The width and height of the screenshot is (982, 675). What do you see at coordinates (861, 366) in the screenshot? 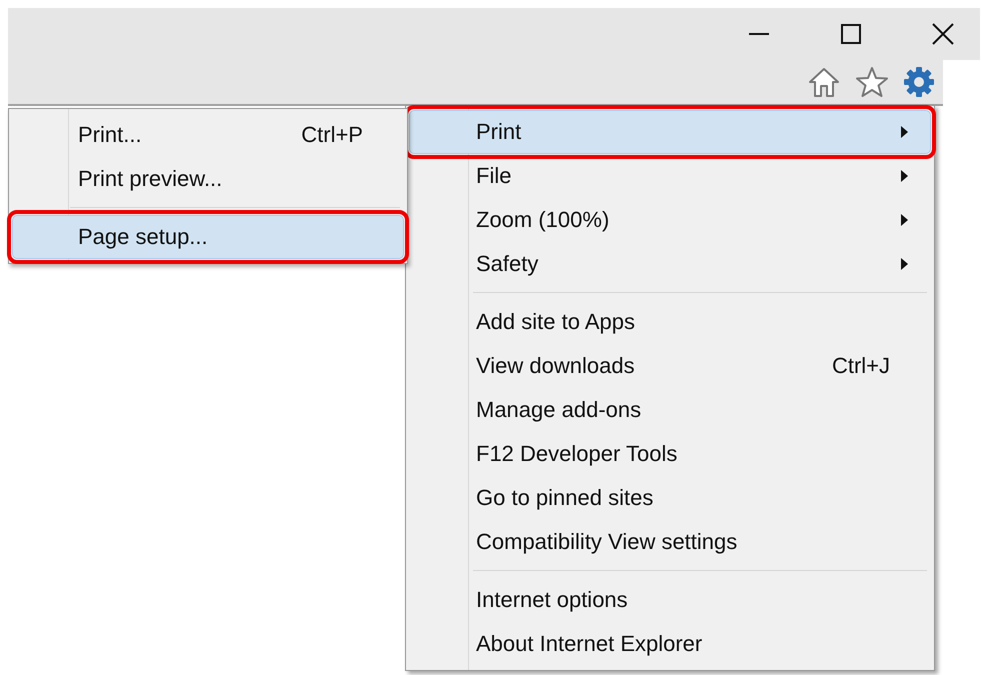
I see `shortcut-label: Ctrl+J` at bounding box center [861, 366].